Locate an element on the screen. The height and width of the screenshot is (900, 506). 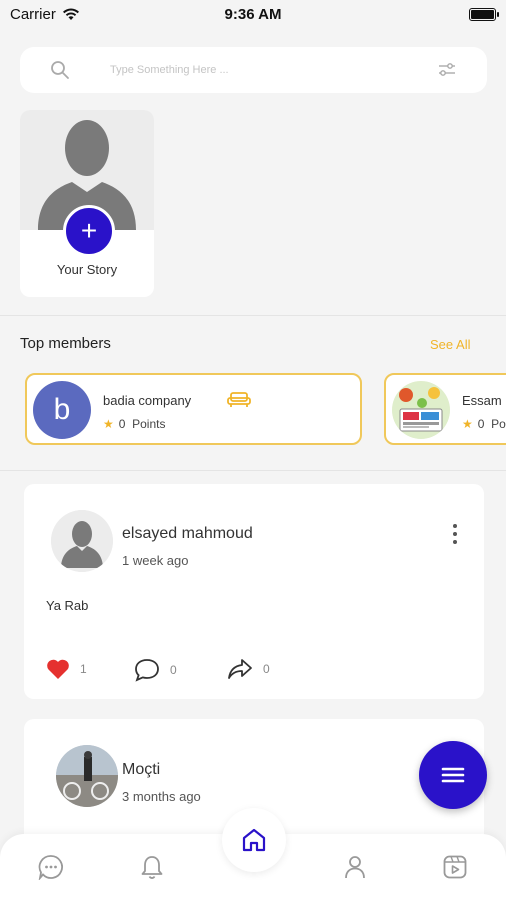
status-time: 9:36 AM is located at coordinates (253, 14).